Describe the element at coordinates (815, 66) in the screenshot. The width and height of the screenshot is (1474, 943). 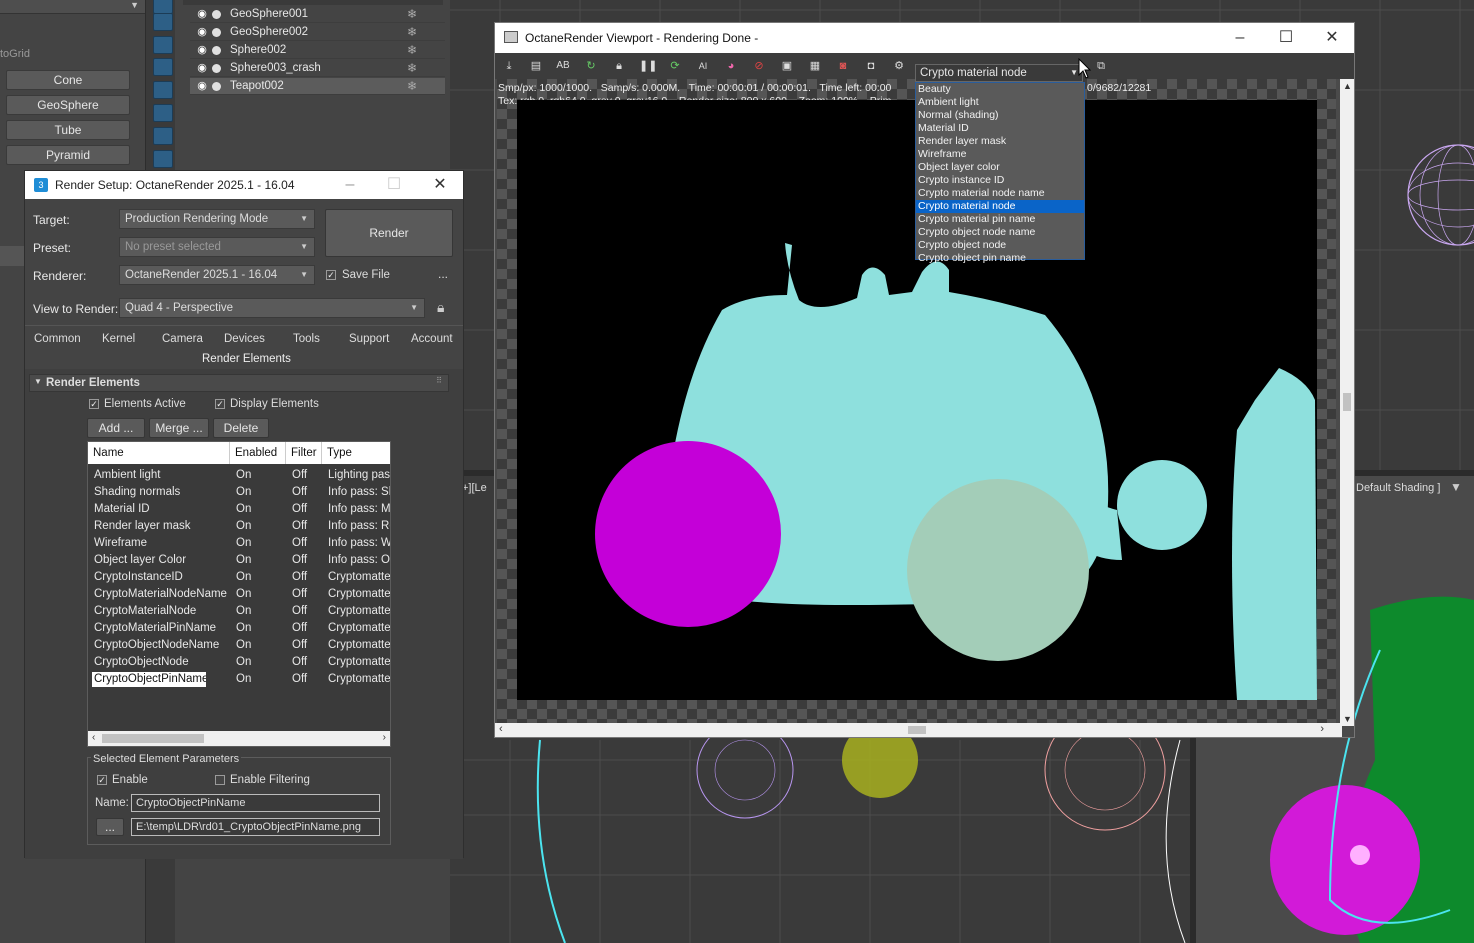
I see `film-region-icon: ▦` at that location.